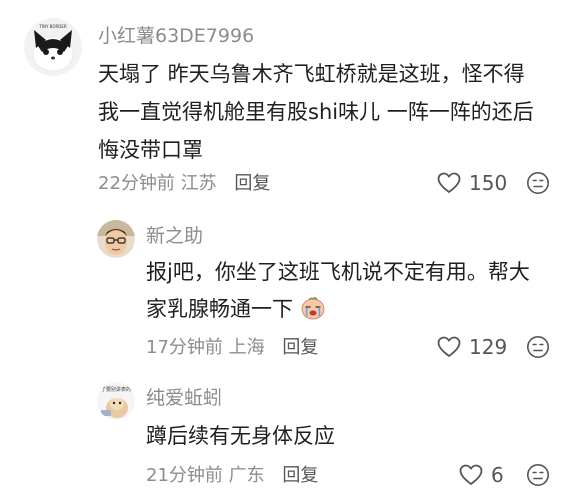 The image size is (583, 500). What do you see at coordinates (174, 236) in the screenshot?
I see `username: 新之助` at bounding box center [174, 236].